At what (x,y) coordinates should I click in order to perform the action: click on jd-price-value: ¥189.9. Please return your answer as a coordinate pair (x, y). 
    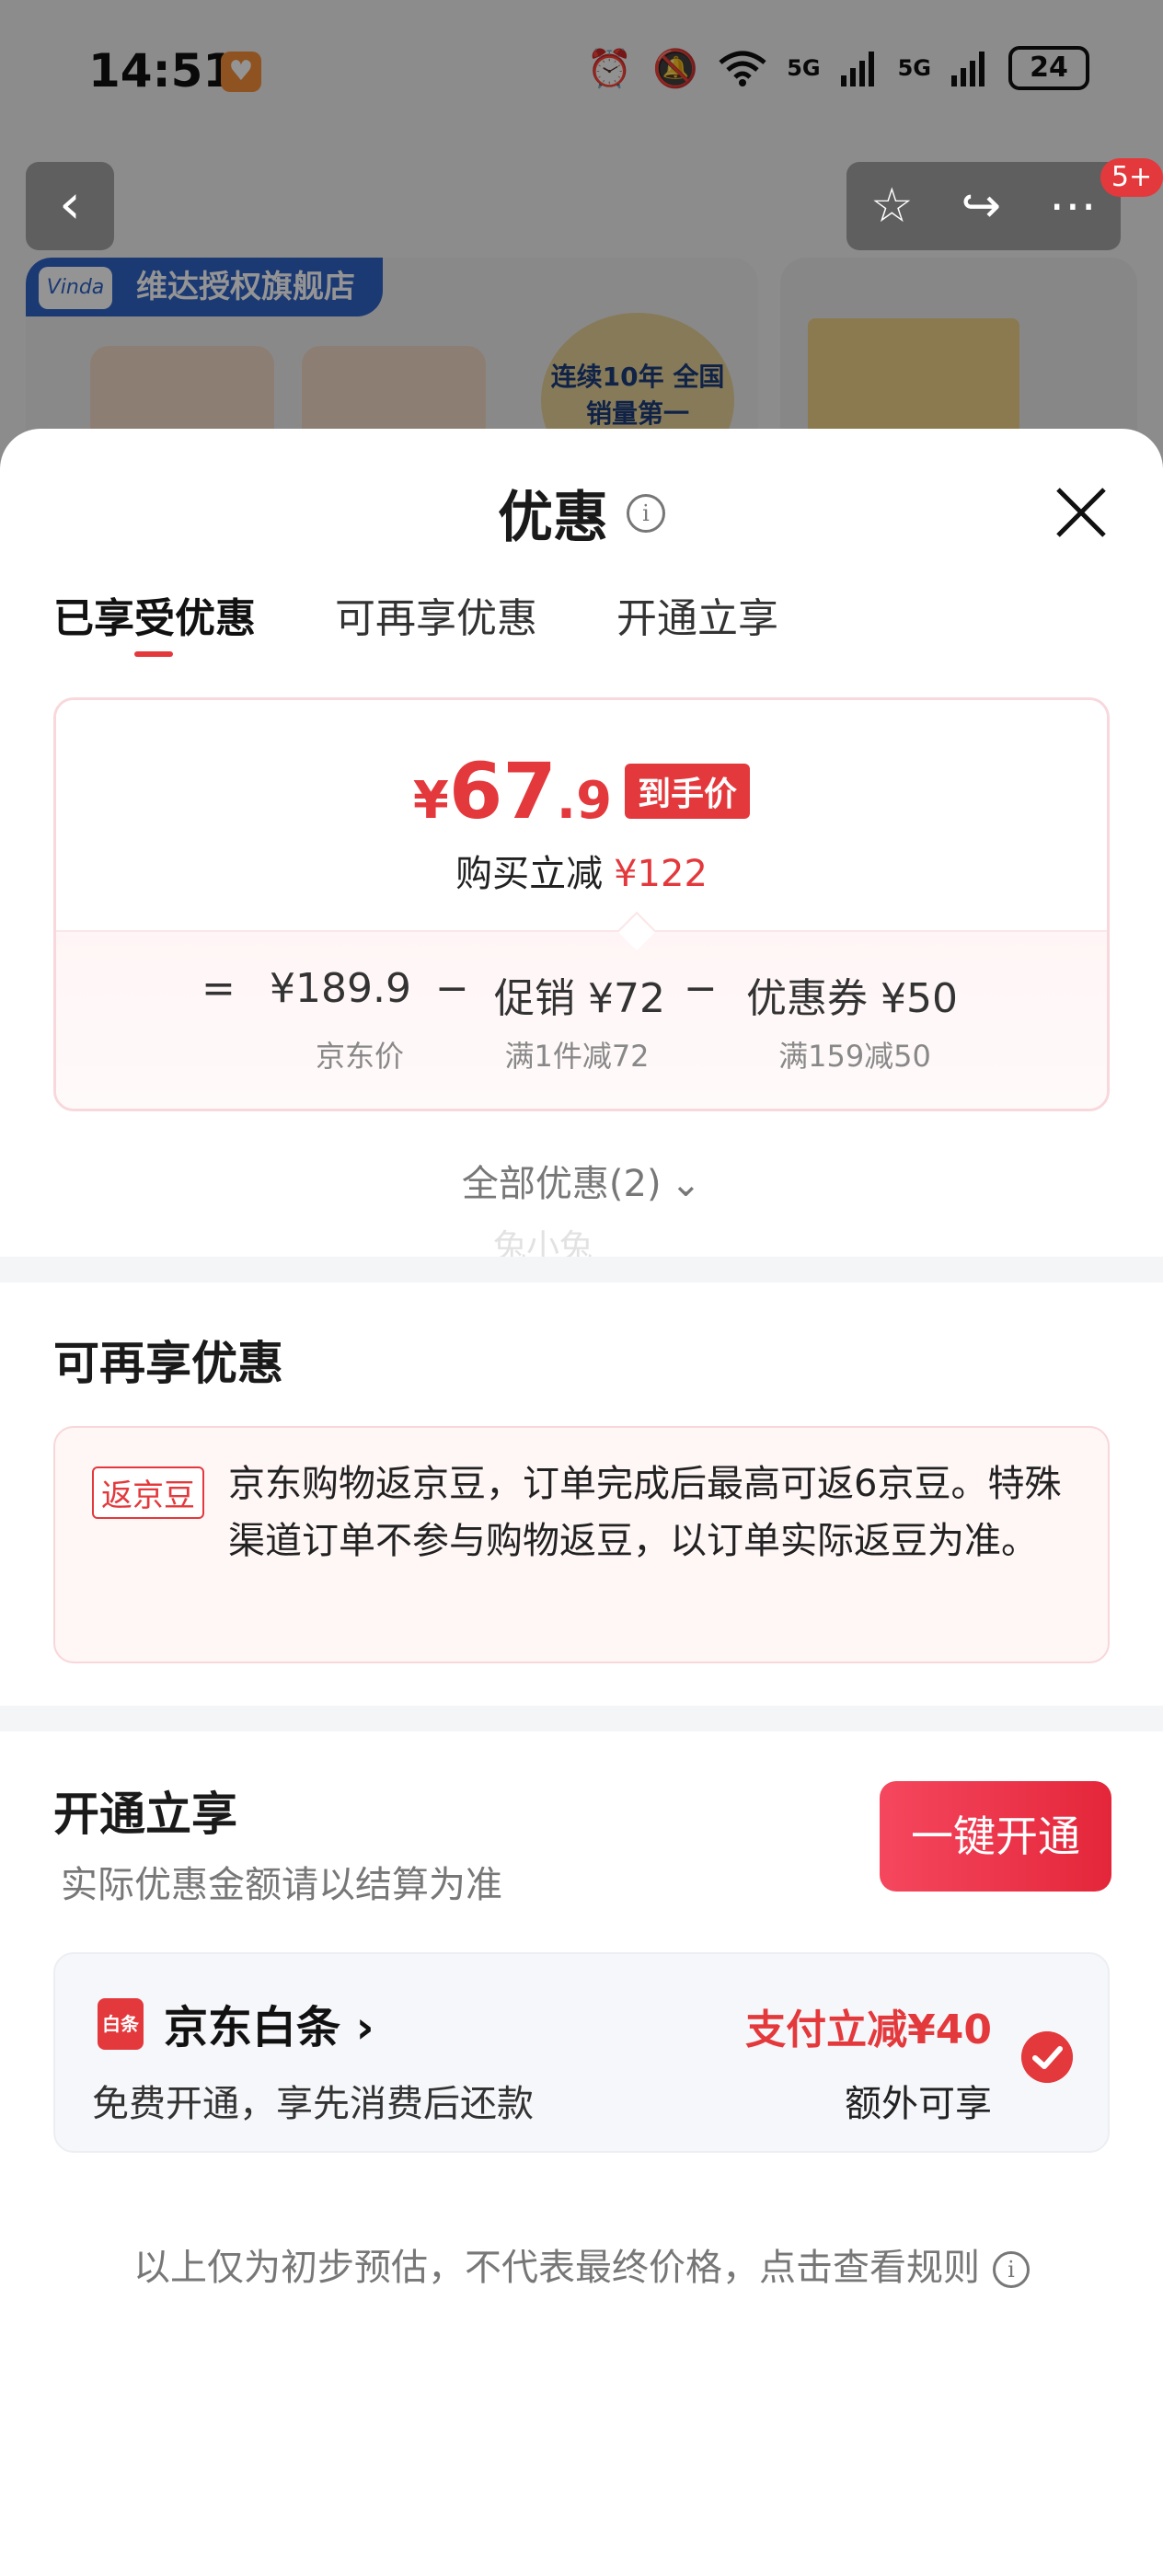
    Looking at the image, I should click on (340, 988).